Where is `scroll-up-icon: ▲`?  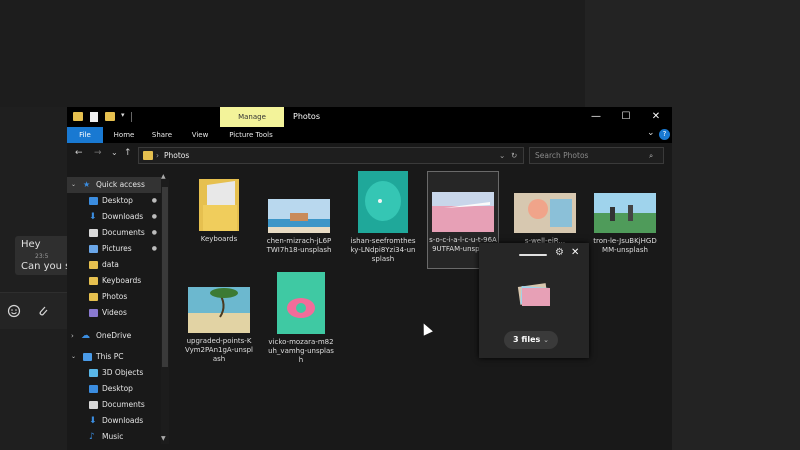
scroll-up-icon: ▲ is located at coordinates (163, 176).